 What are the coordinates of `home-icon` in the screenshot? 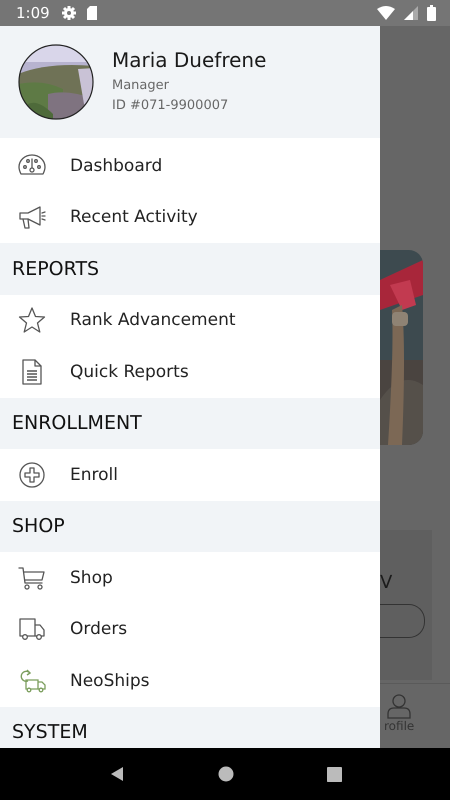 It's located at (226, 774).